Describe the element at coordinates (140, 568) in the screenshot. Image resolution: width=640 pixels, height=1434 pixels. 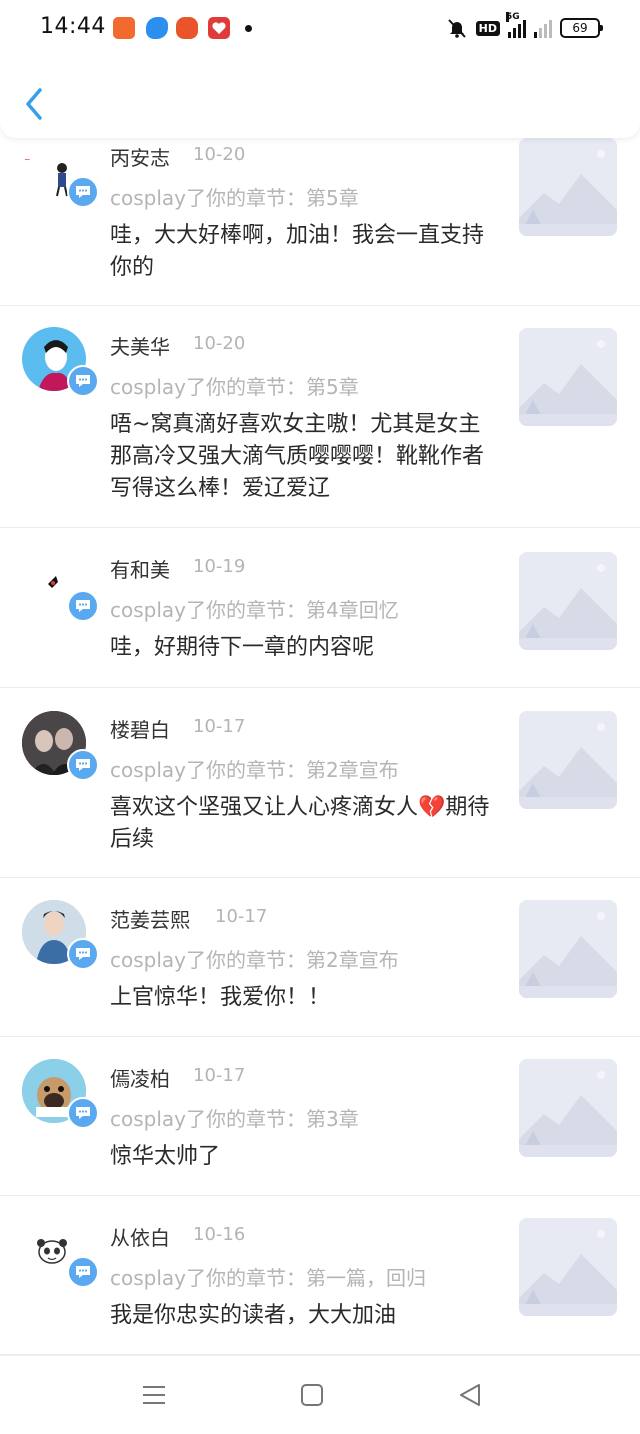
I see `user-name: 有和美` at that location.